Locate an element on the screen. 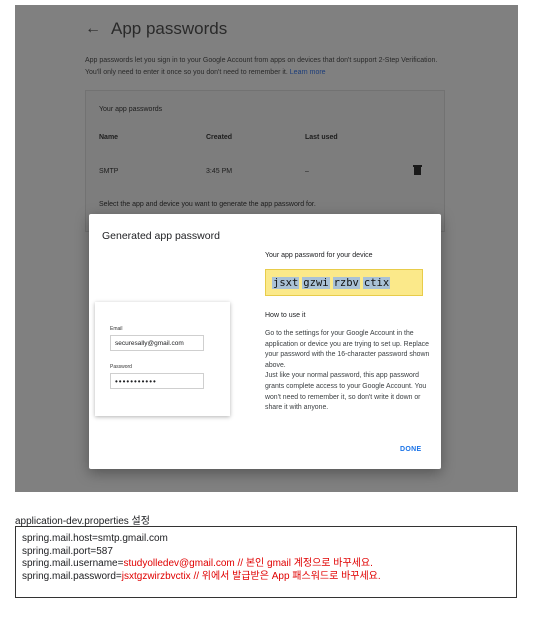 Image resolution: width=557 pixels, height=621 pixels. password-chunk: rzbv is located at coordinates (346, 282).